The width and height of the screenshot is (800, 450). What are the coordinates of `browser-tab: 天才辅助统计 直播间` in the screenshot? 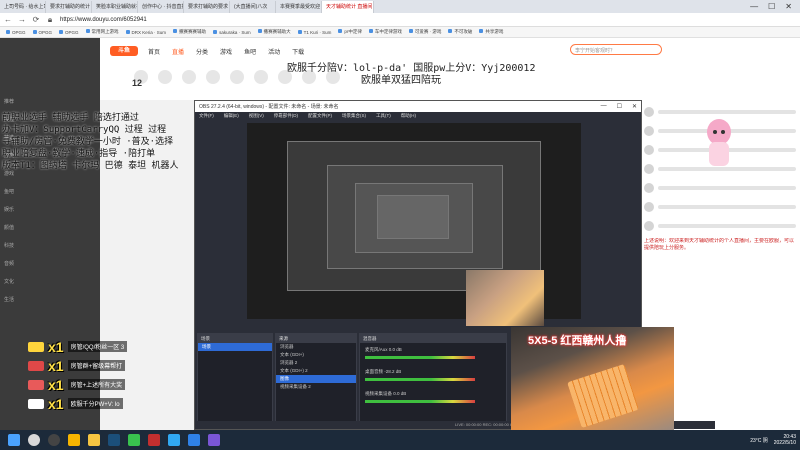 It's located at (348, 6).